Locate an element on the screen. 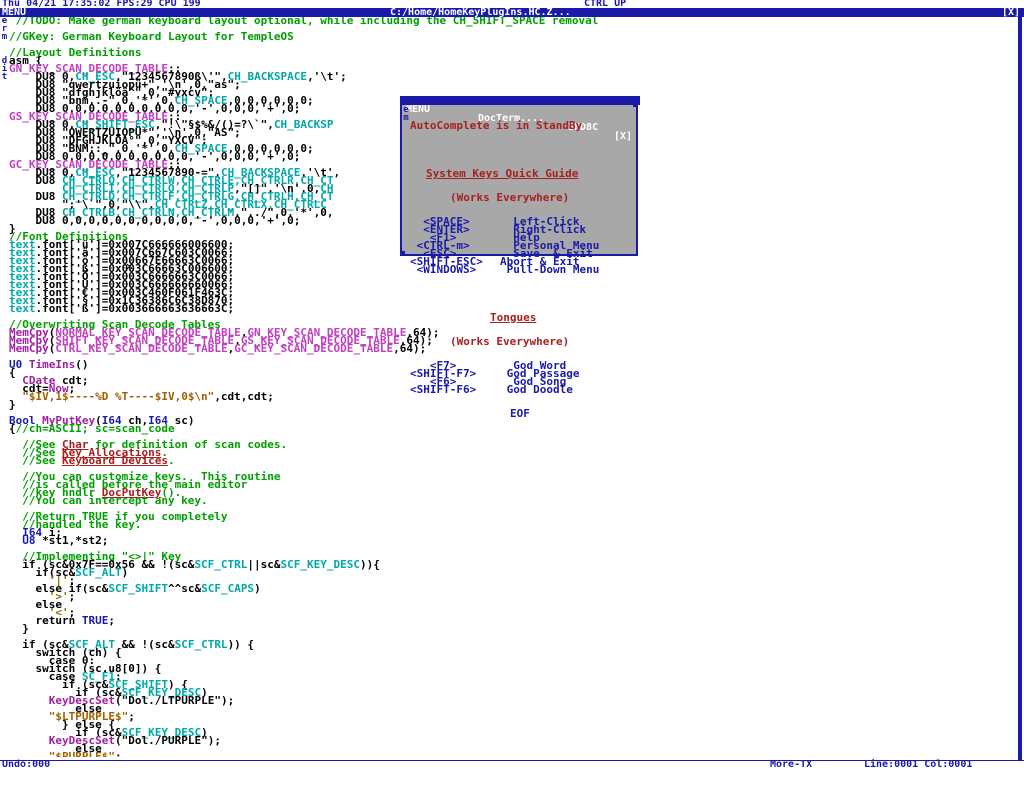 The image size is (1024, 794). code-line: "$LTPURPLE$"; is located at coordinates (509, 716).